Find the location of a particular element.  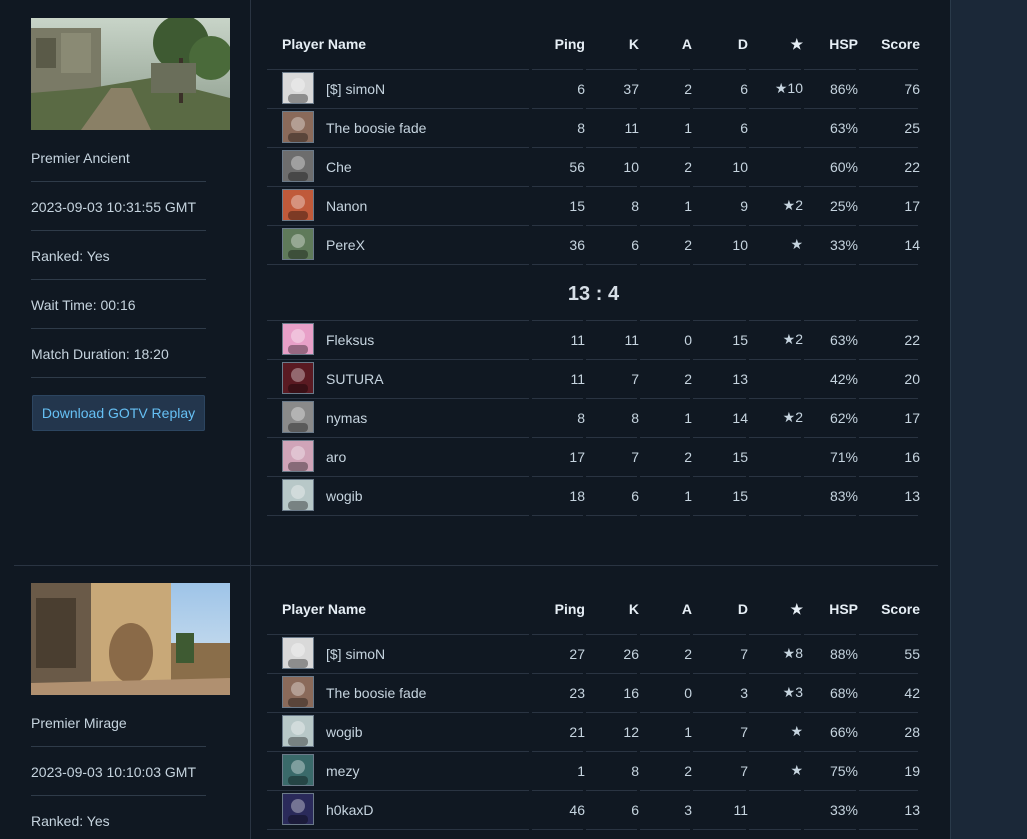

player-row: h0kaxD 46 6 3 11 33% 13 is located at coordinates (593, 809).